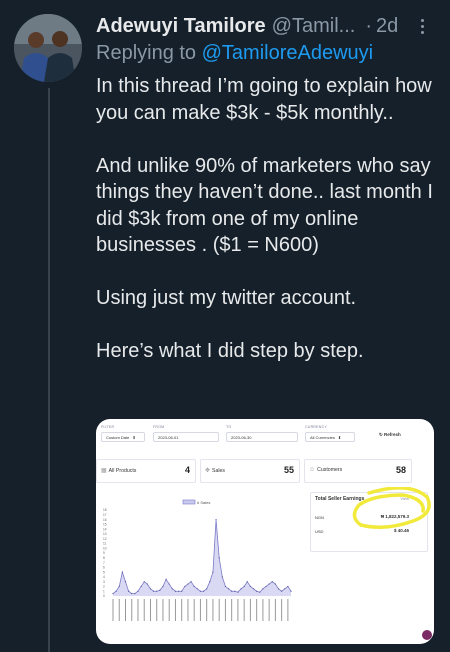 The width and height of the screenshot is (450, 652). What do you see at coordinates (312, 470) in the screenshot?
I see `users-icon: ☺` at bounding box center [312, 470].